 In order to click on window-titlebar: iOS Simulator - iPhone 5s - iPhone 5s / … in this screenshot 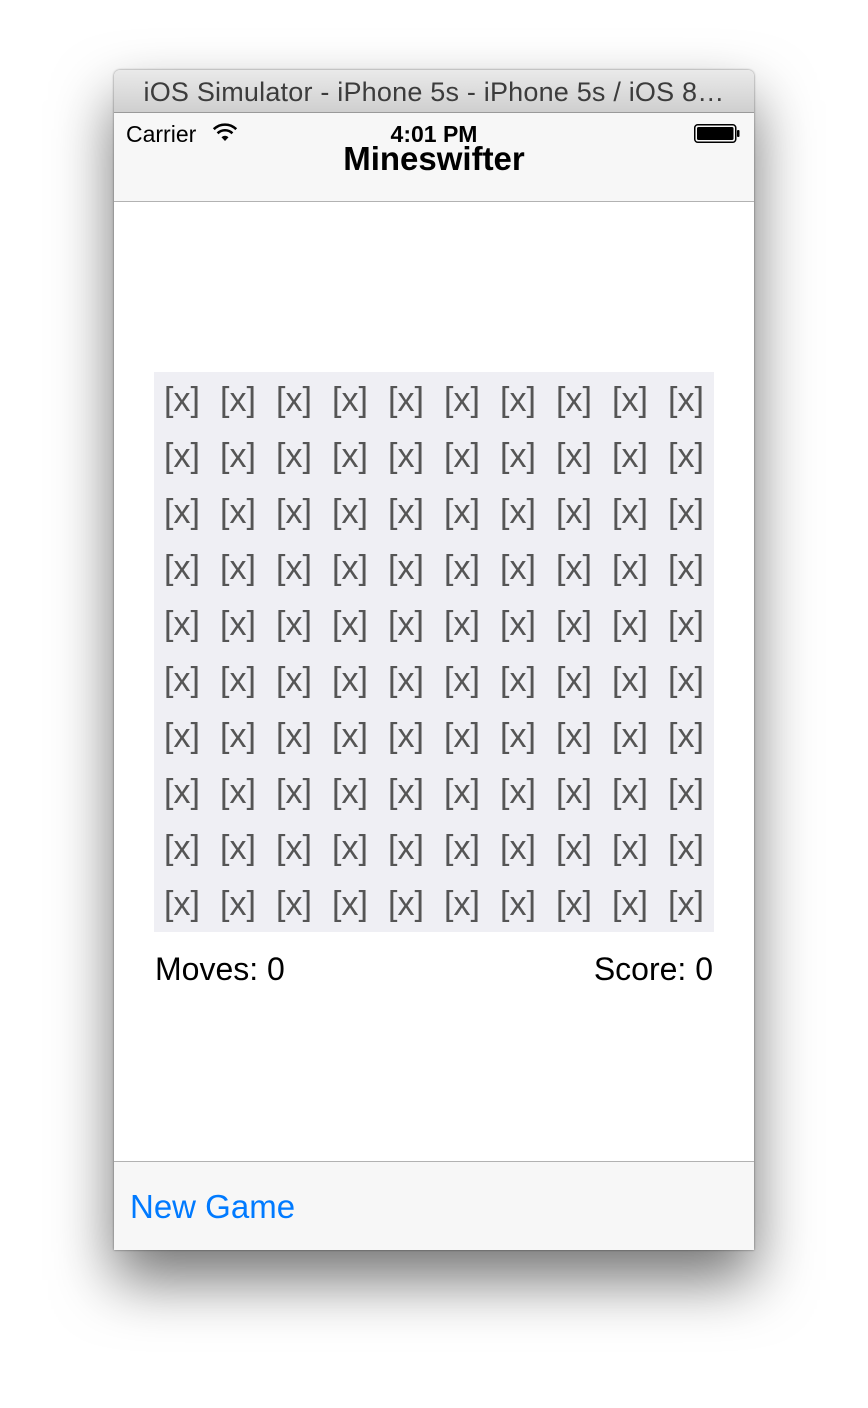, I will do `click(434, 91)`.